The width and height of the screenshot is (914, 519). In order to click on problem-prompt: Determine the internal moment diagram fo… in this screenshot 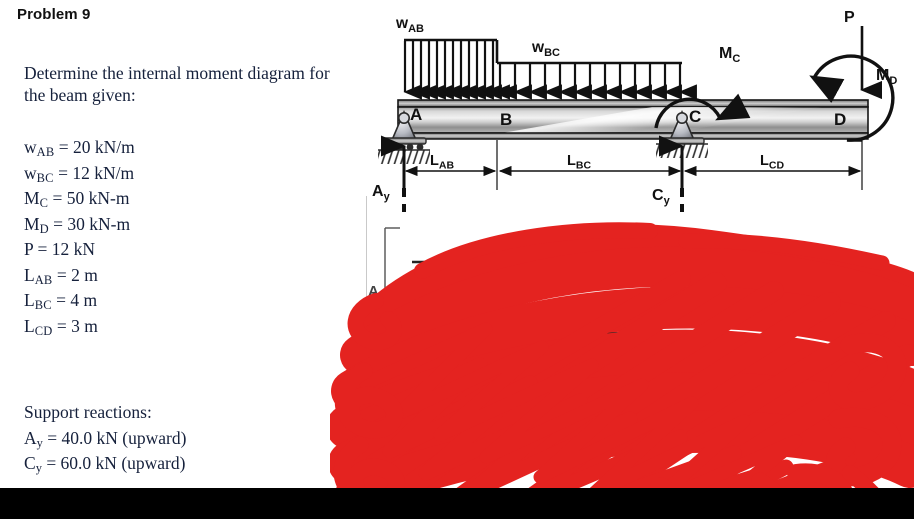, I will do `click(177, 84)`.